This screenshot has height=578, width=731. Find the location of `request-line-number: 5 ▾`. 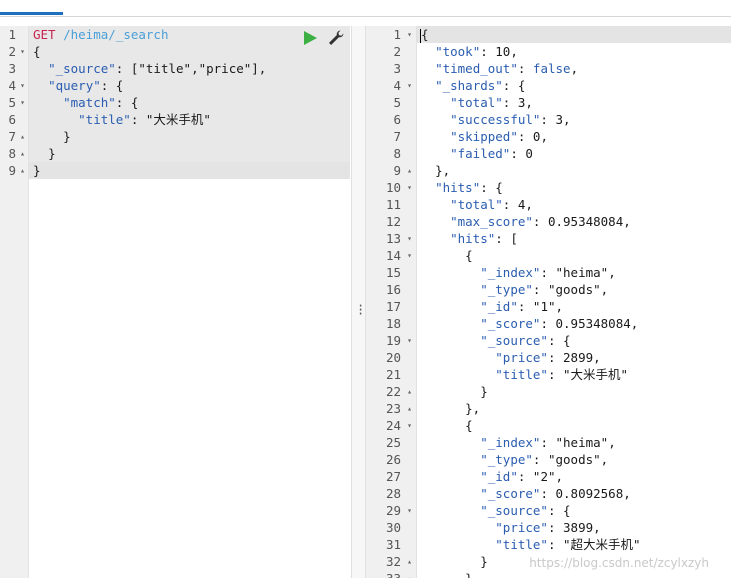

request-line-number: 5 ▾ is located at coordinates (14, 102).